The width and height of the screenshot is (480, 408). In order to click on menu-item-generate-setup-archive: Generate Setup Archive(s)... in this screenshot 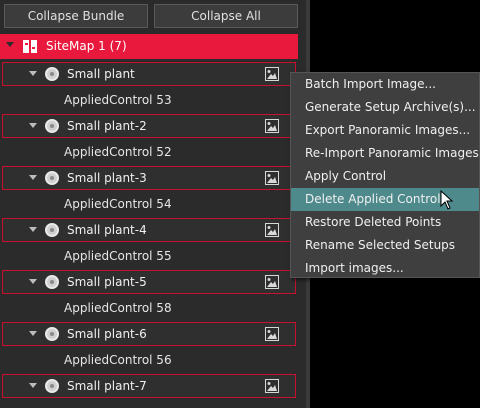, I will do `click(385, 107)`.